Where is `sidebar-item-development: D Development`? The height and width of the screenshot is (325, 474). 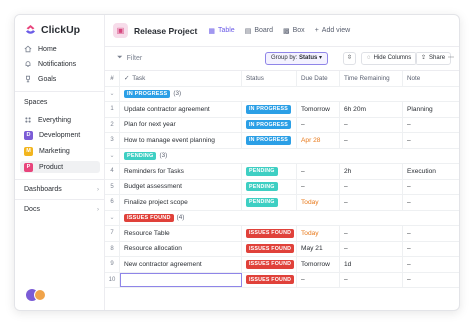 sidebar-item-development: D Development is located at coordinates (52, 135).